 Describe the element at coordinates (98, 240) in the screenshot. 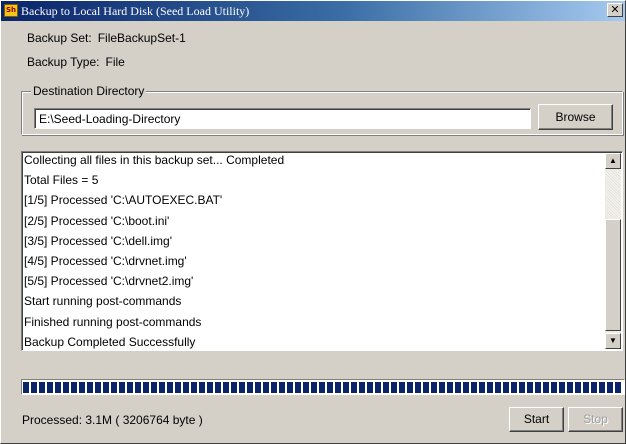

I see `log-line: [3/5] Processed 'C:\dell.img'` at that location.